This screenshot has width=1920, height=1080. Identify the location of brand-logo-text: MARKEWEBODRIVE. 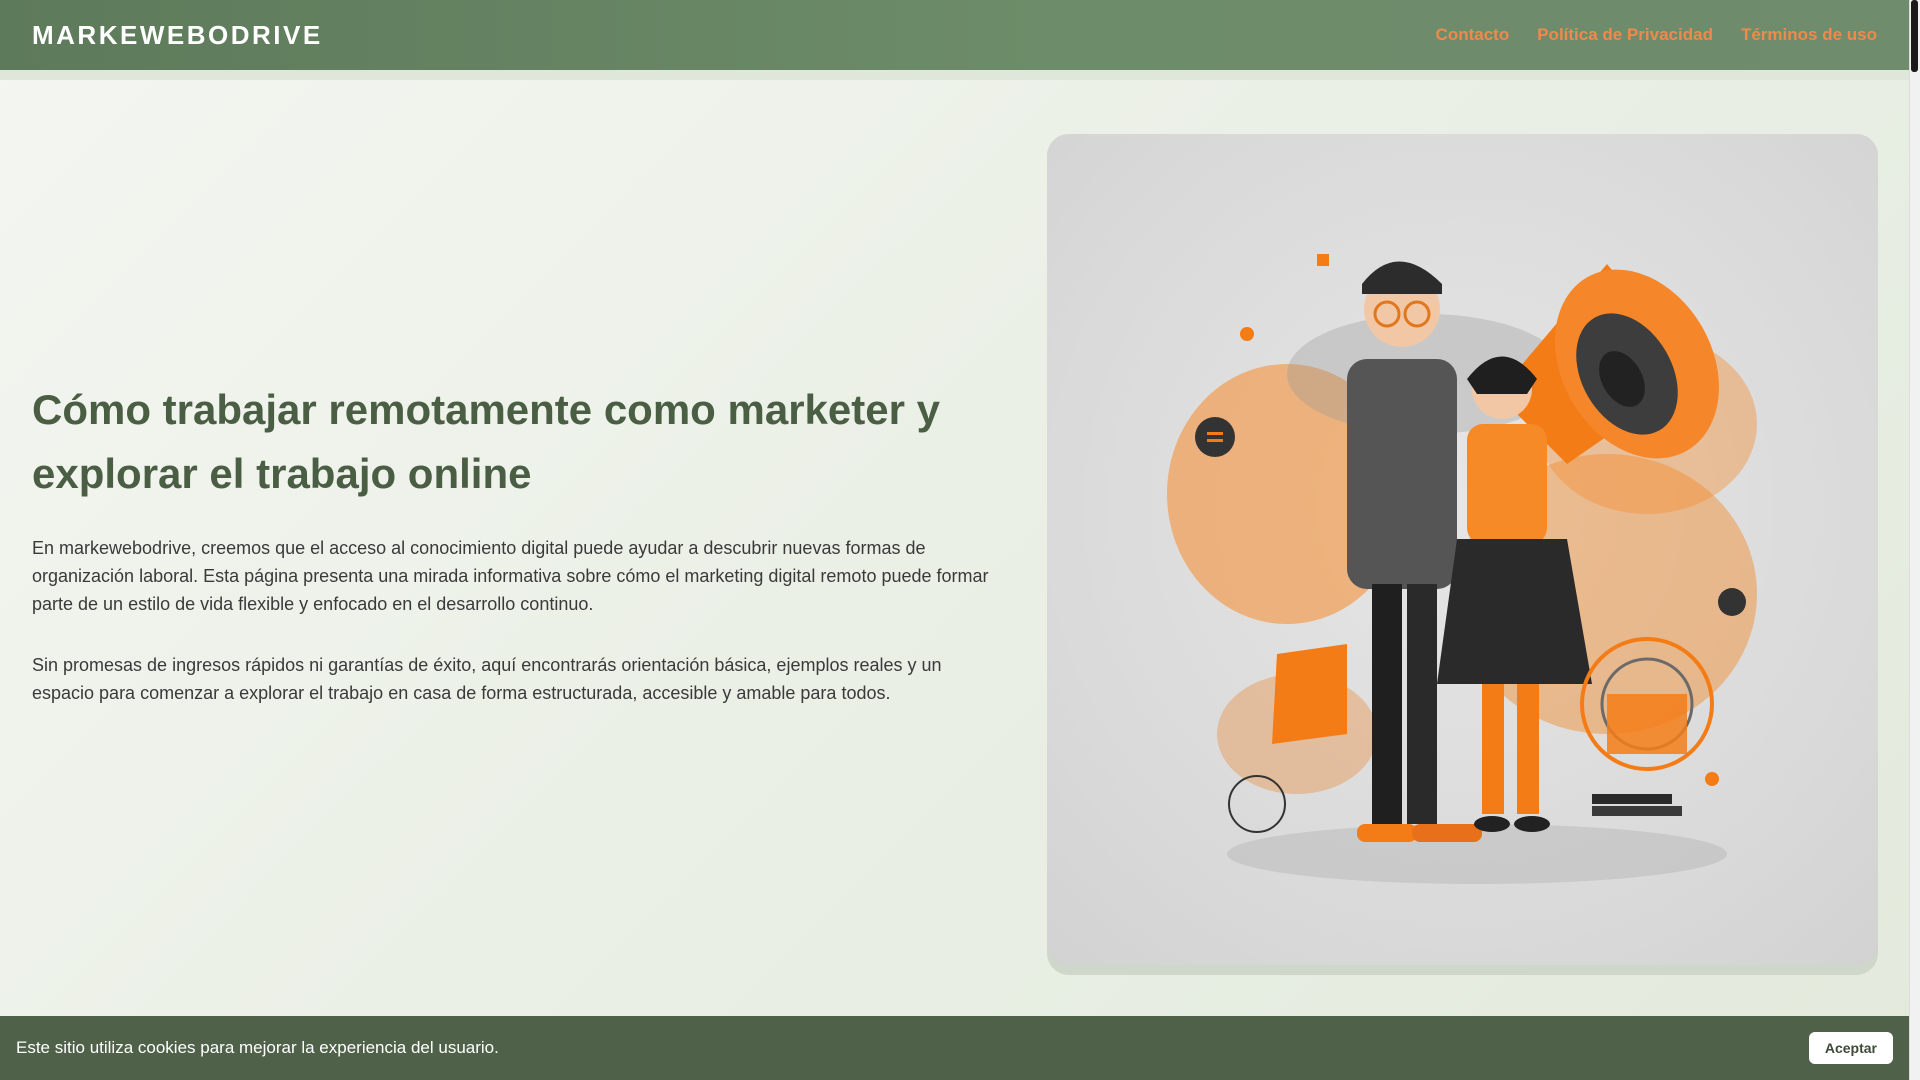
(177, 35).